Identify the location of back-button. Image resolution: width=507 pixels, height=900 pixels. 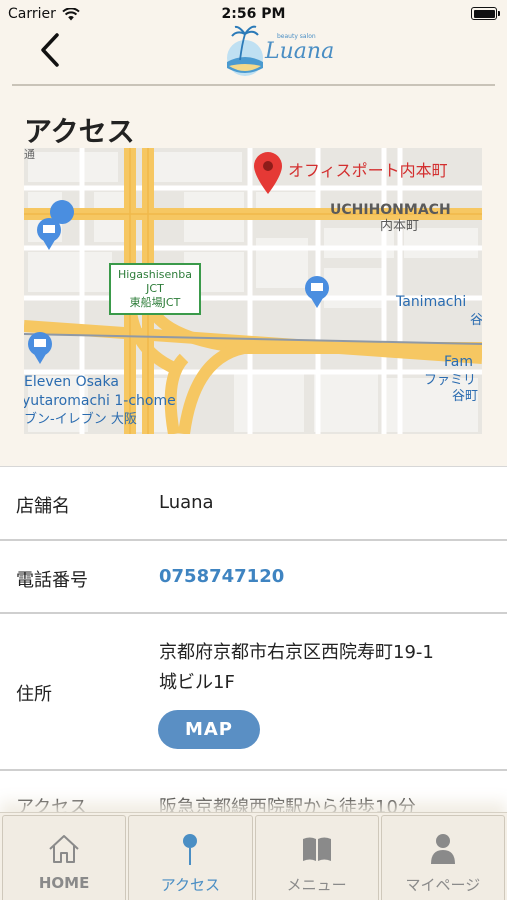
(50, 50).